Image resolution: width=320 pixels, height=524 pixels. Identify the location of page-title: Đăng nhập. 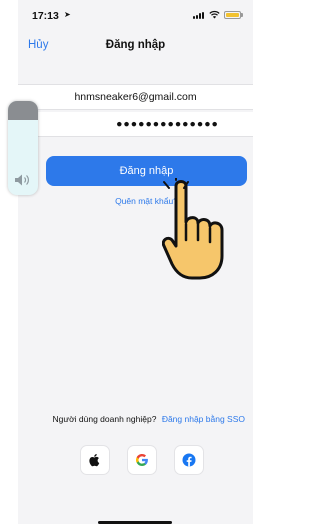
(135, 45).